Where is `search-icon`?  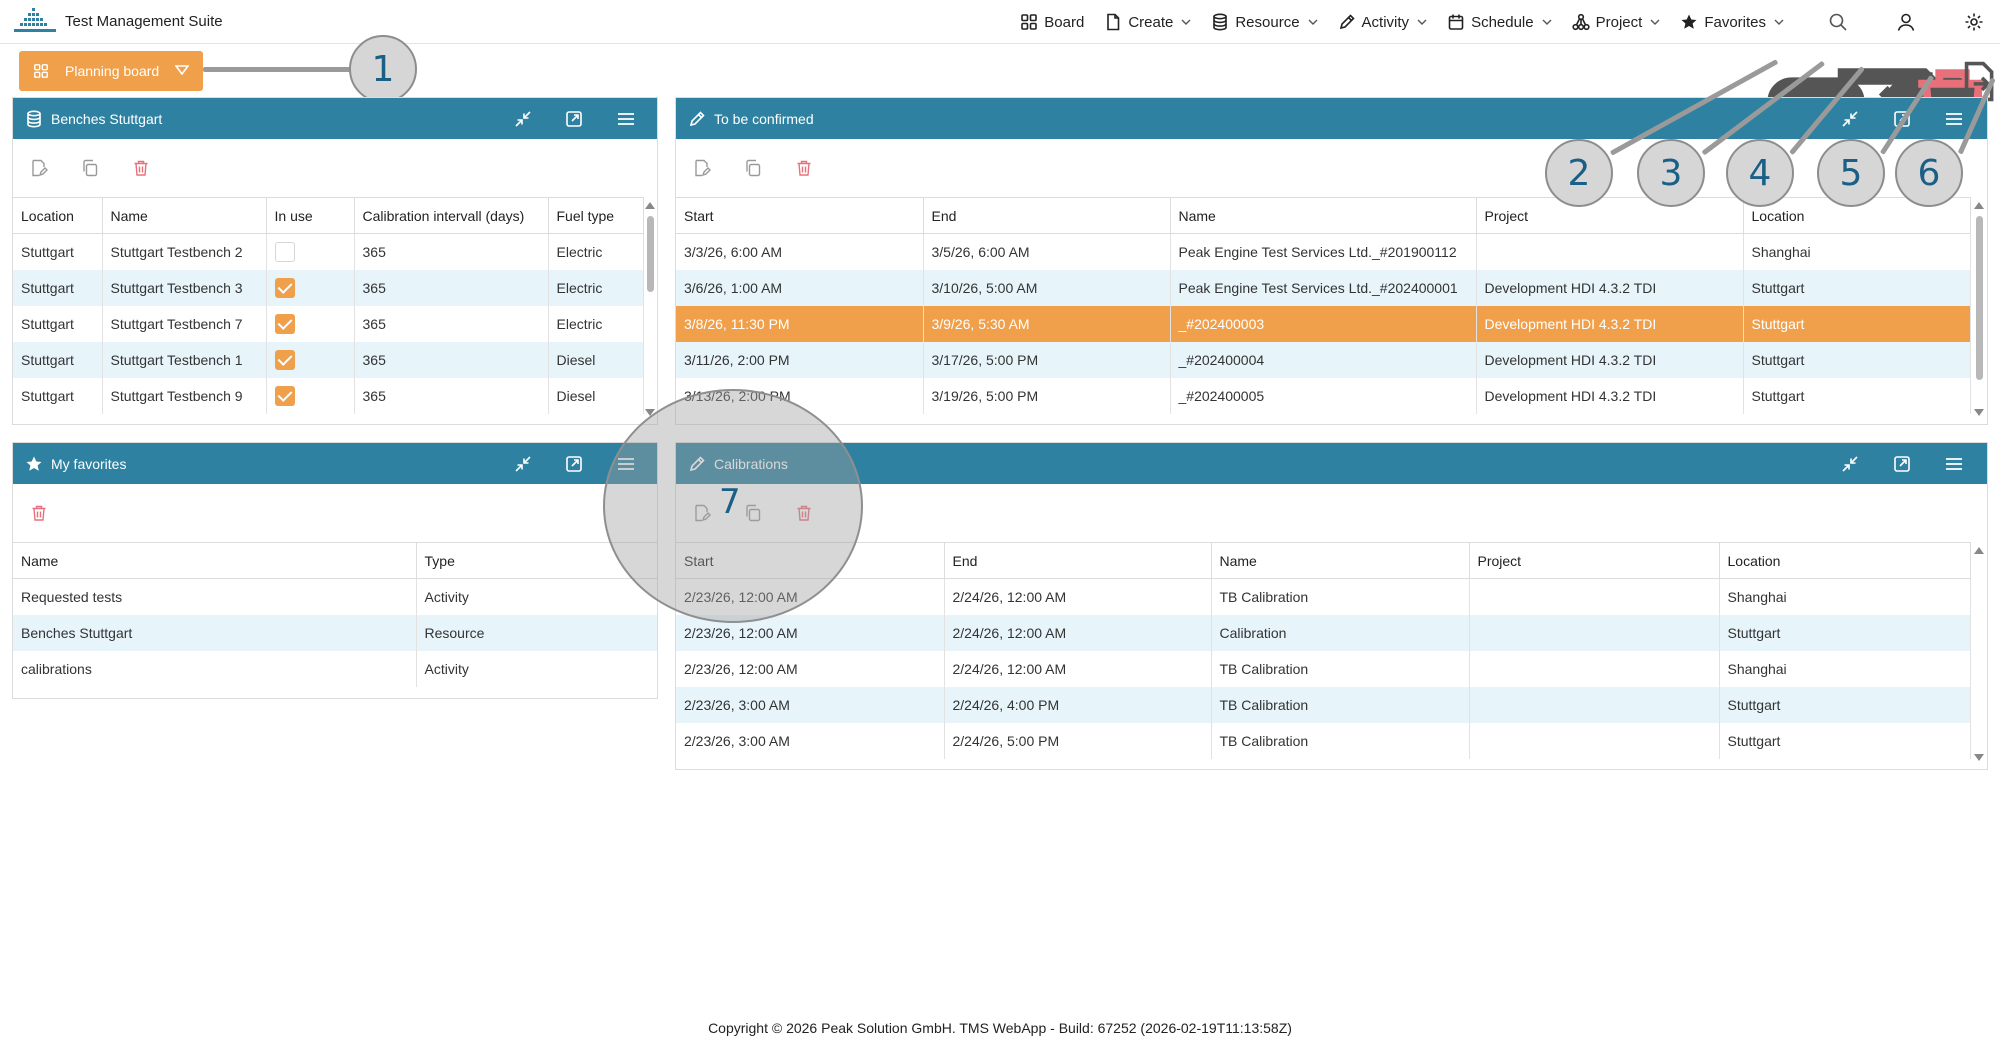
search-icon is located at coordinates (1838, 22).